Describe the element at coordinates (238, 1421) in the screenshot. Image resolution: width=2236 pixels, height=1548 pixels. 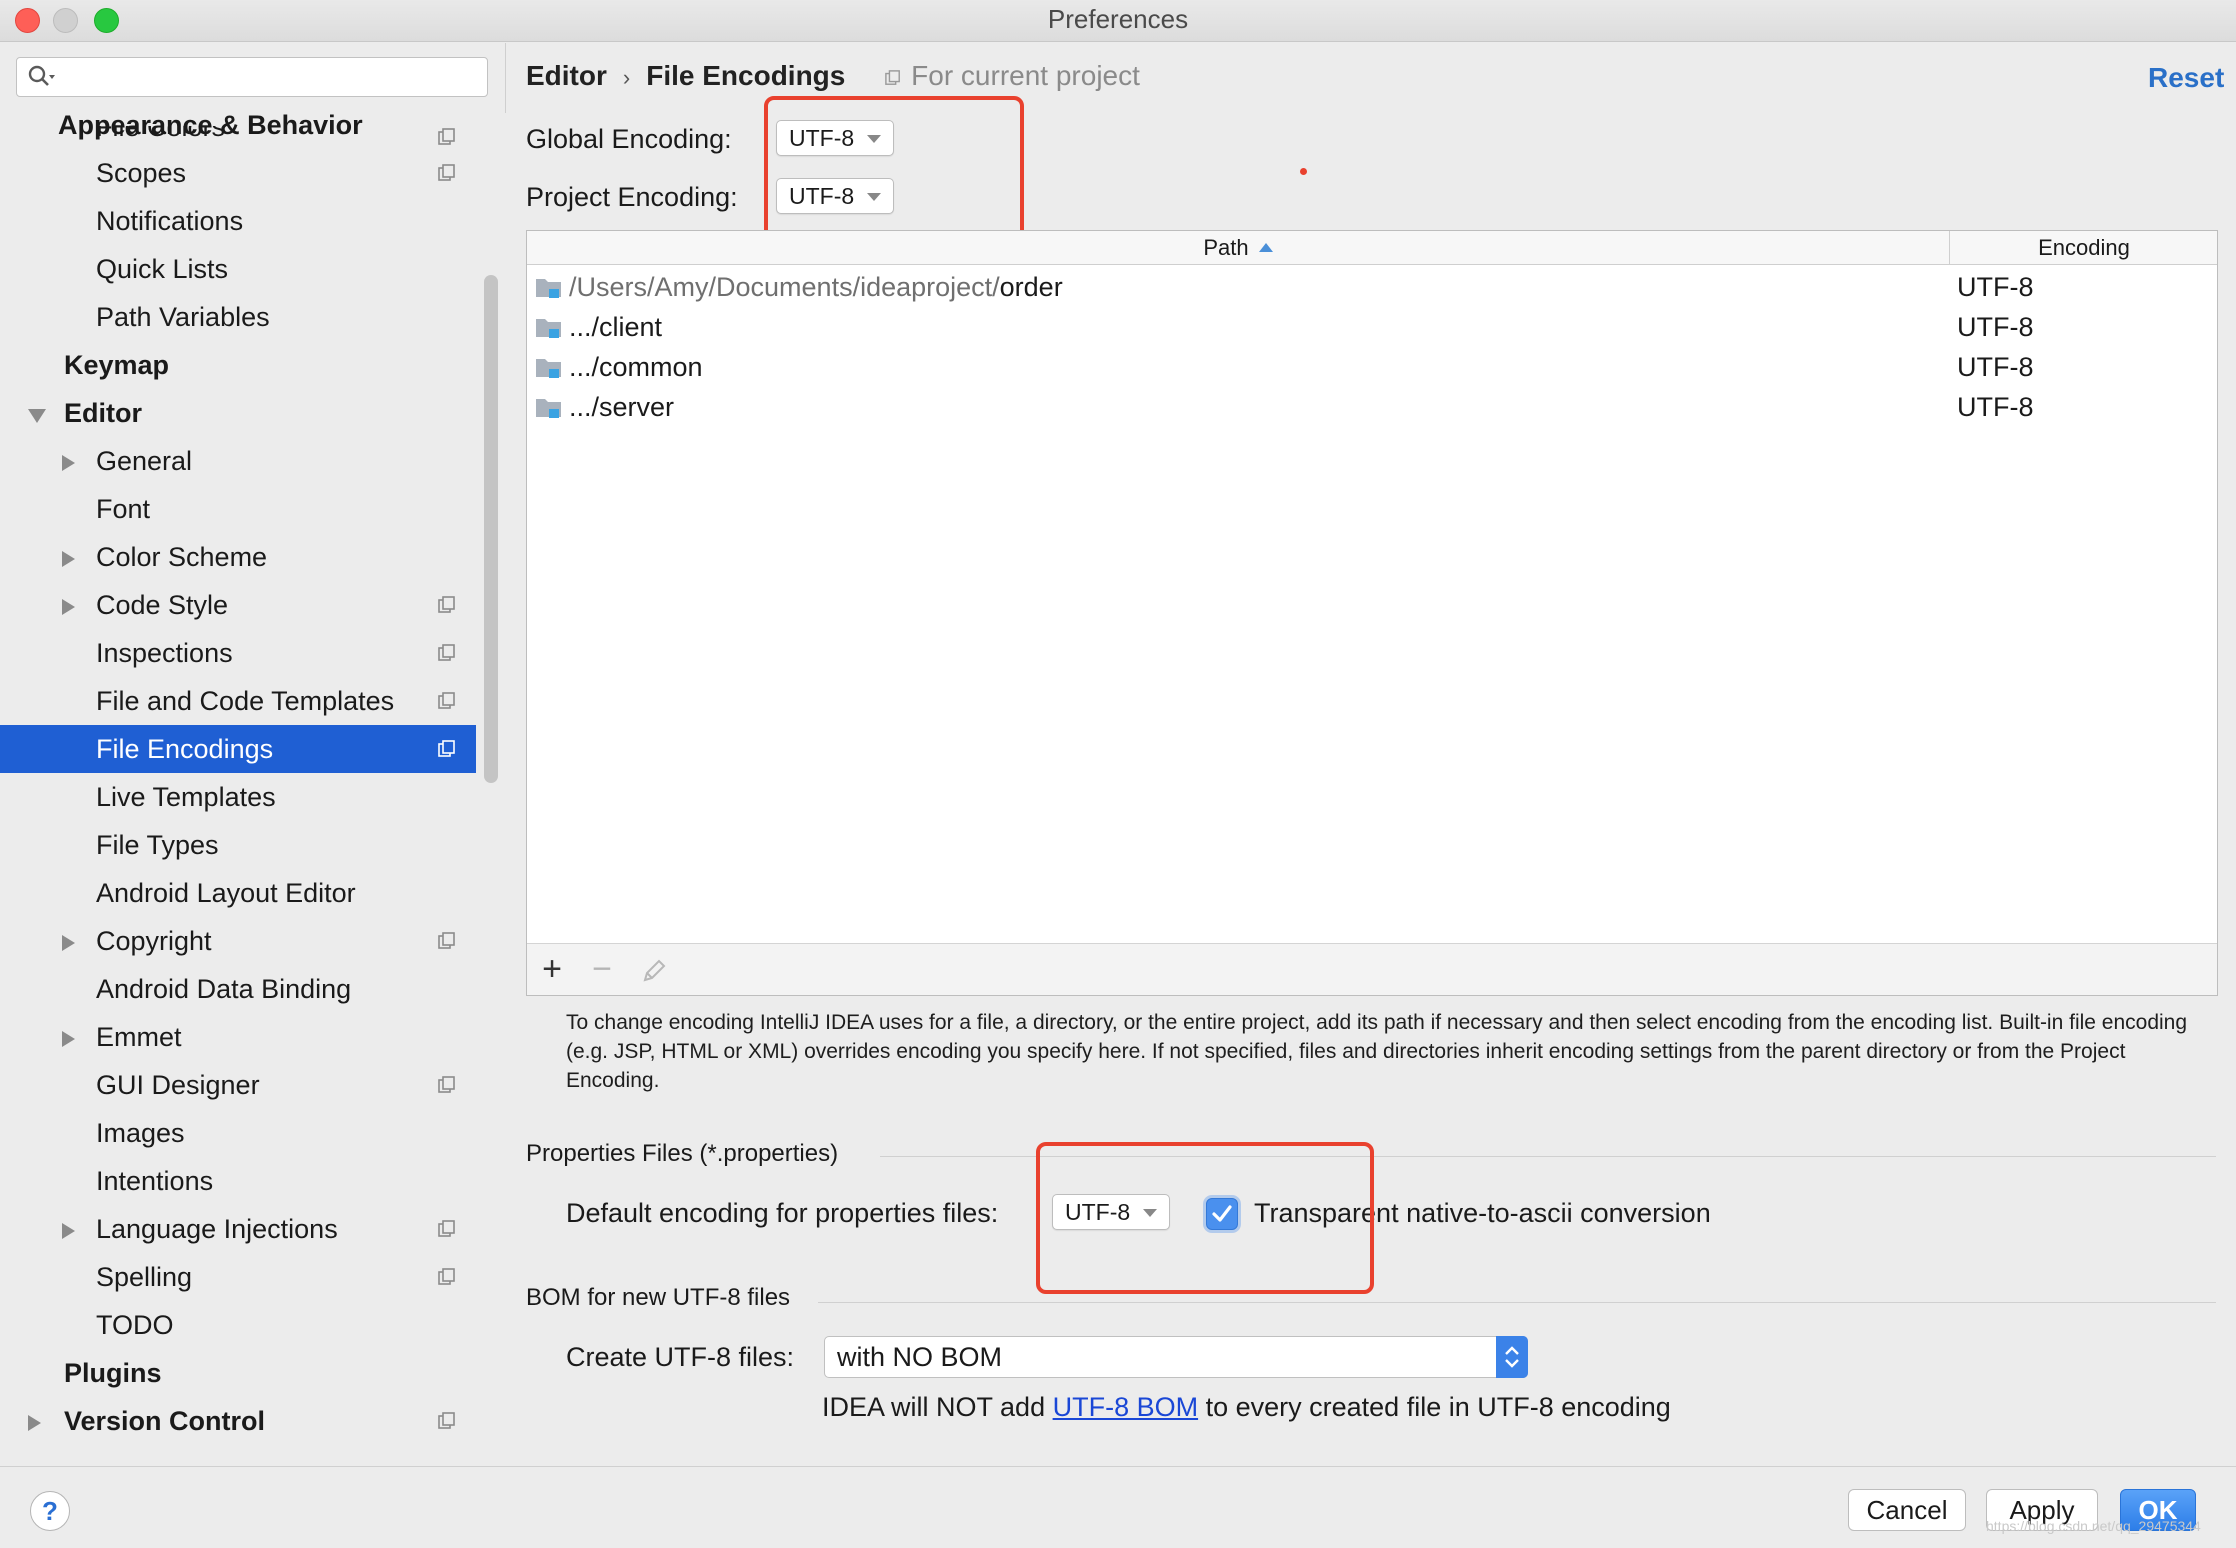
I see `tree-item-version-control: Version Control` at that location.